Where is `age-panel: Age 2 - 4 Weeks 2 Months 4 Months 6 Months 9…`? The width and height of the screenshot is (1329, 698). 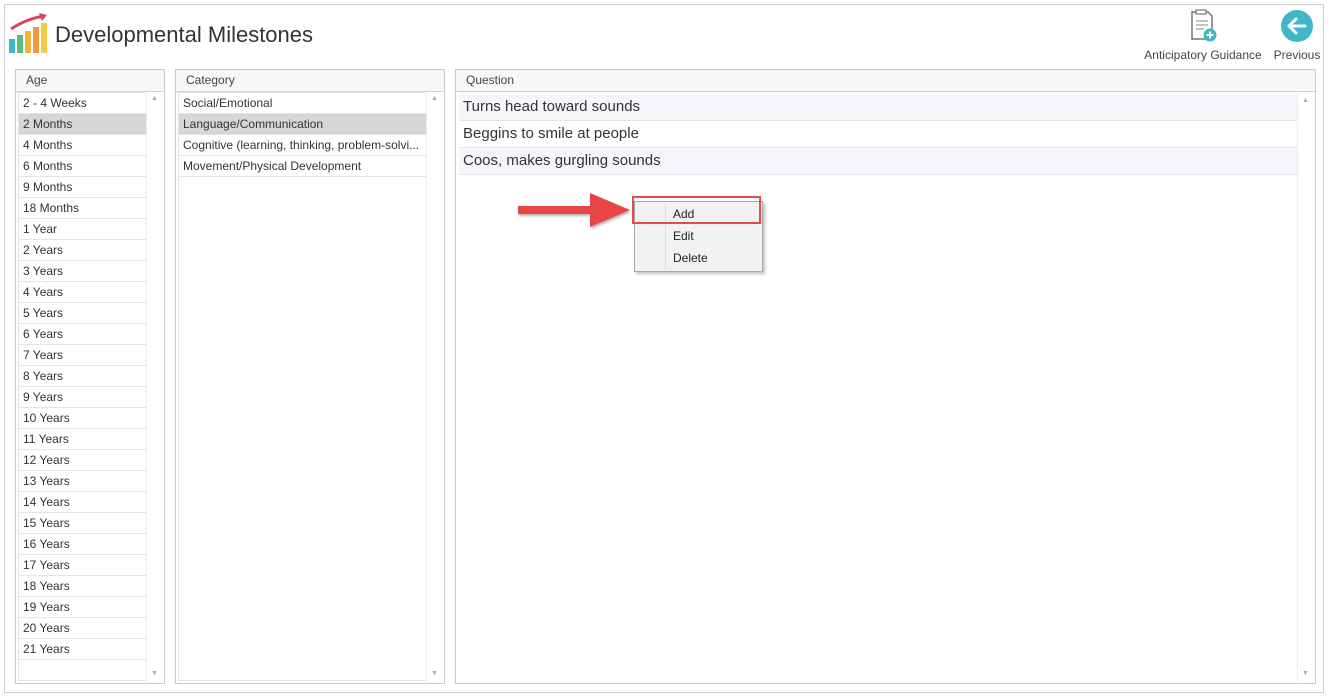 age-panel: Age 2 - 4 Weeks 2 Months 4 Months 6 Months 9… is located at coordinates (90, 376).